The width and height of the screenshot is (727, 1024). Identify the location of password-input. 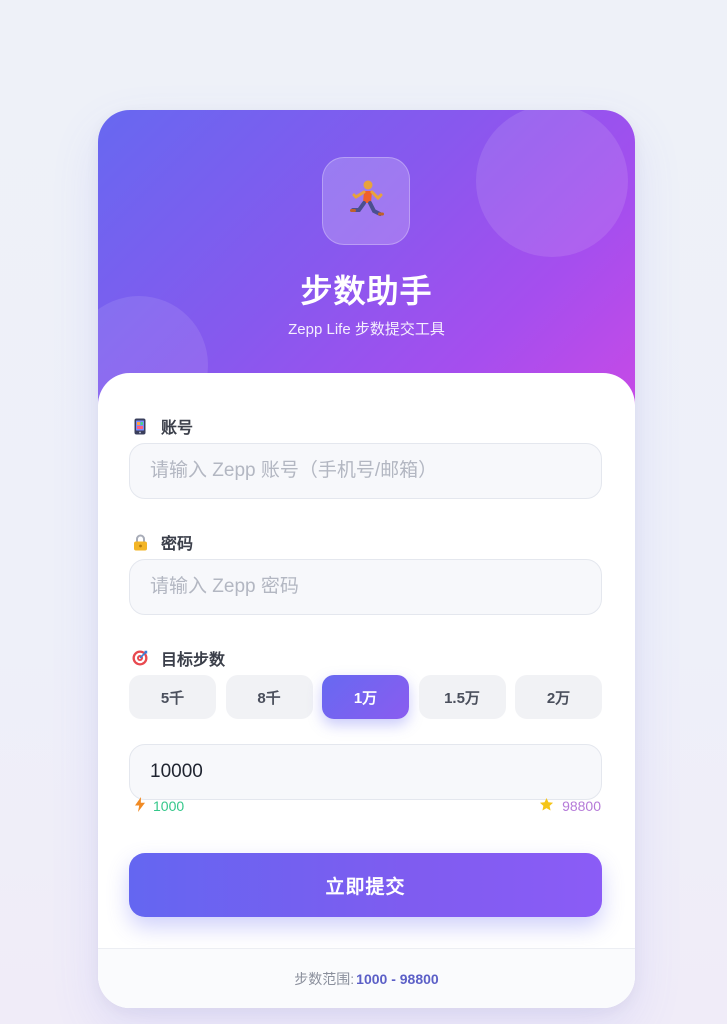
(365, 587).